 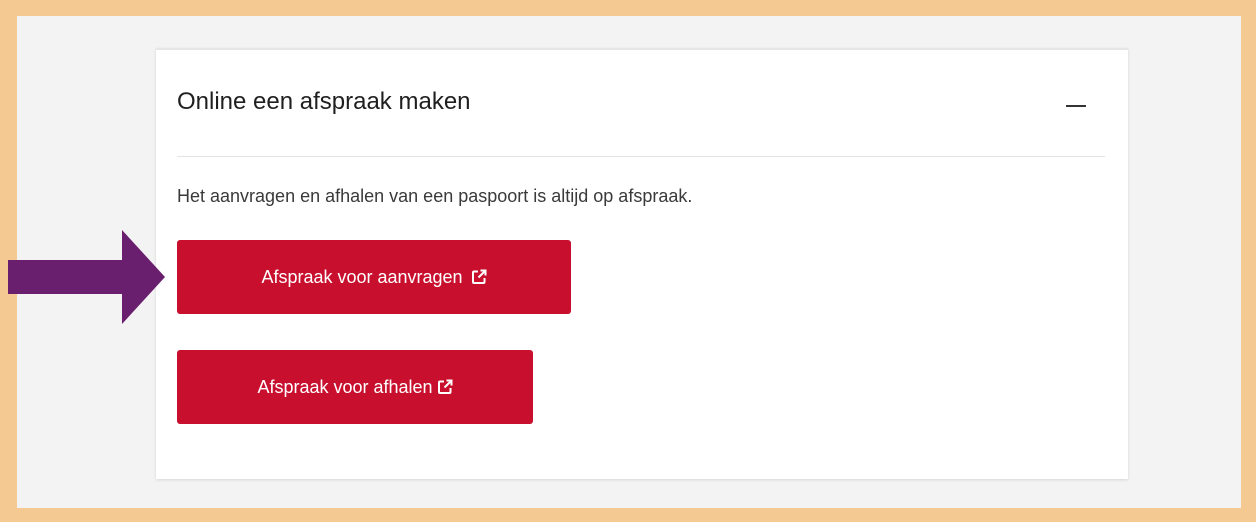 What do you see at coordinates (86, 277) in the screenshot?
I see `annotation-arrow-icon` at bounding box center [86, 277].